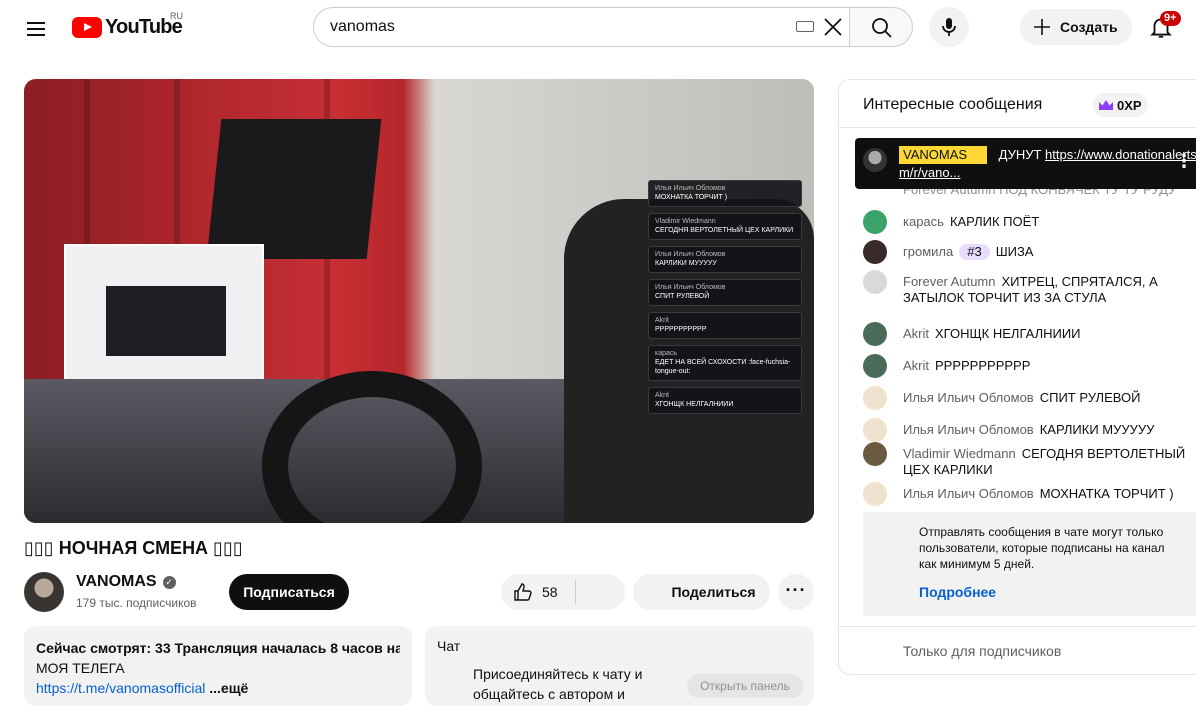  Describe the element at coordinates (575, 592) in the screenshot. I see `like-divider` at that location.